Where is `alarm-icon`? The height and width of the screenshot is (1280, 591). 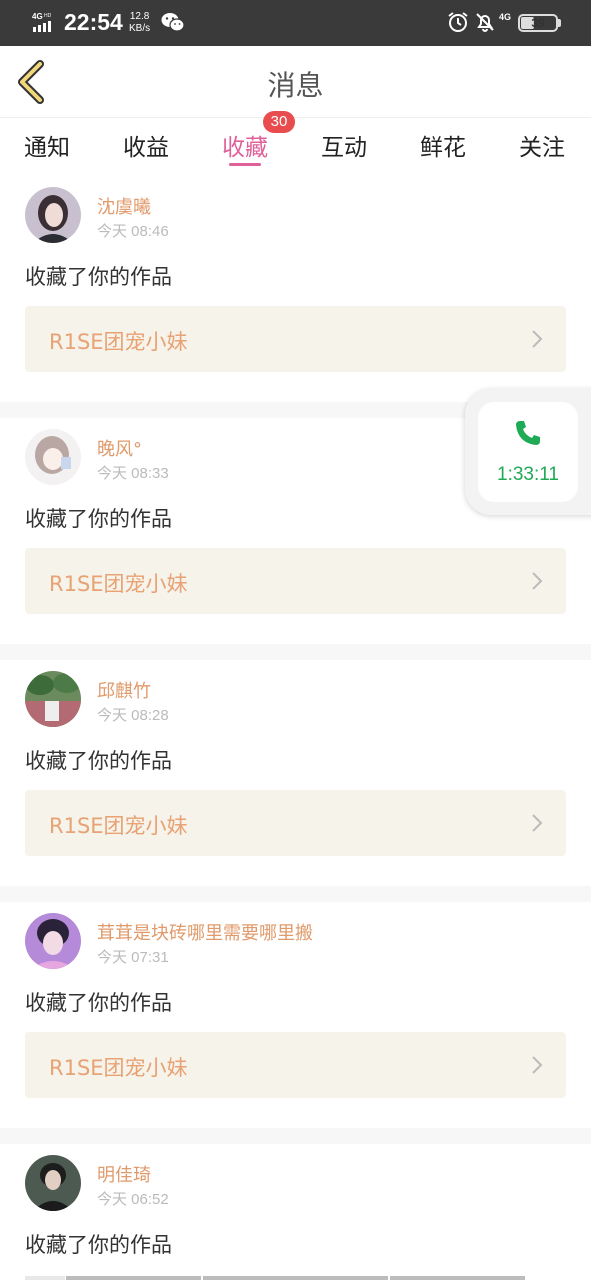
alarm-icon is located at coordinates (458, 22).